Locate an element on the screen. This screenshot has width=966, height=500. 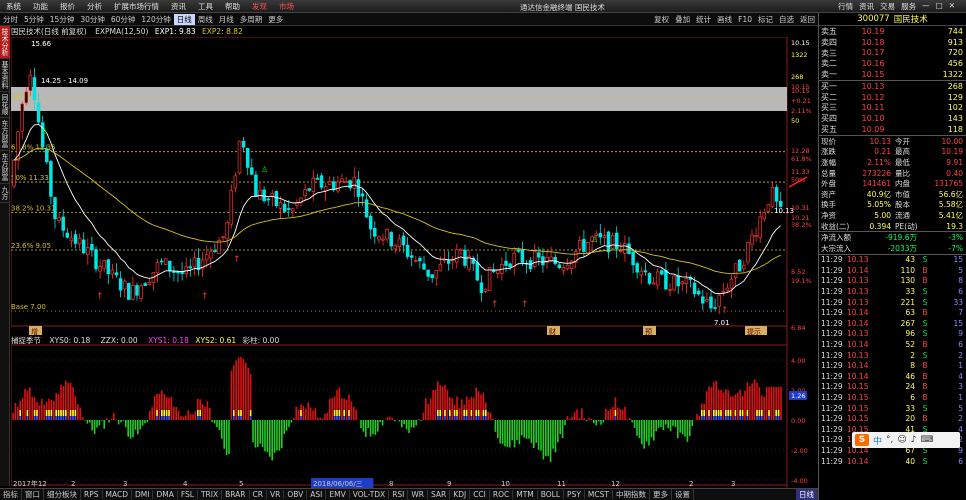
tick-volume: 267 is located at coordinates (907, 323).